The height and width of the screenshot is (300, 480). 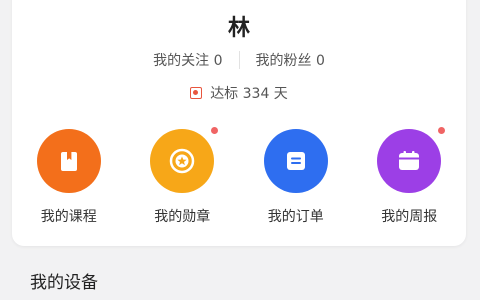 I want to click on shortcut-medals: 我的勋章, so click(x=183, y=176).